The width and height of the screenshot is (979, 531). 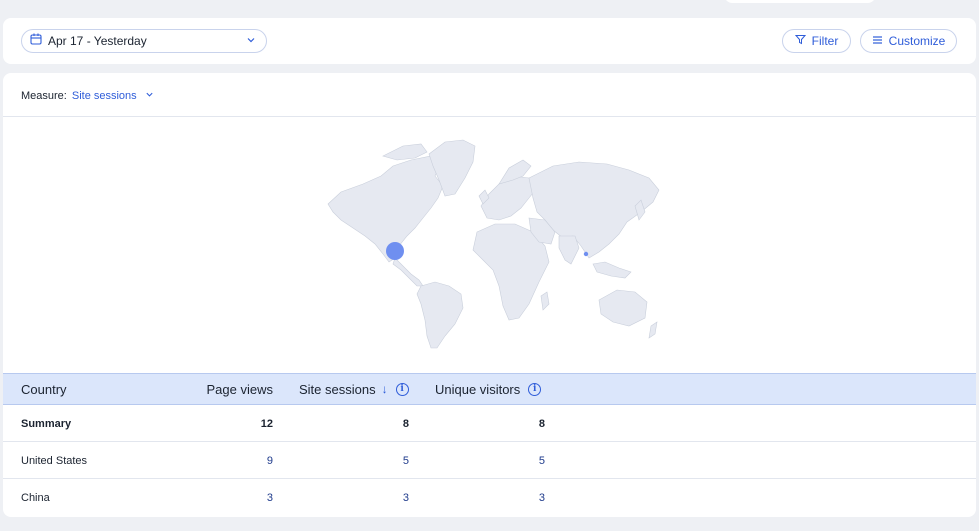 I want to click on measure-row: Measure: Site sessions, so click(x=87, y=96).